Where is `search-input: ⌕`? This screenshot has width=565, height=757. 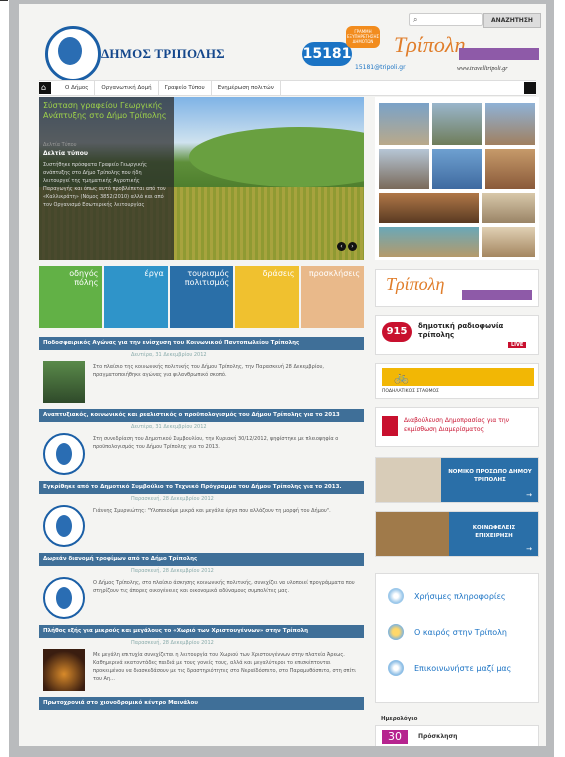 search-input: ⌕ is located at coordinates (446, 19).